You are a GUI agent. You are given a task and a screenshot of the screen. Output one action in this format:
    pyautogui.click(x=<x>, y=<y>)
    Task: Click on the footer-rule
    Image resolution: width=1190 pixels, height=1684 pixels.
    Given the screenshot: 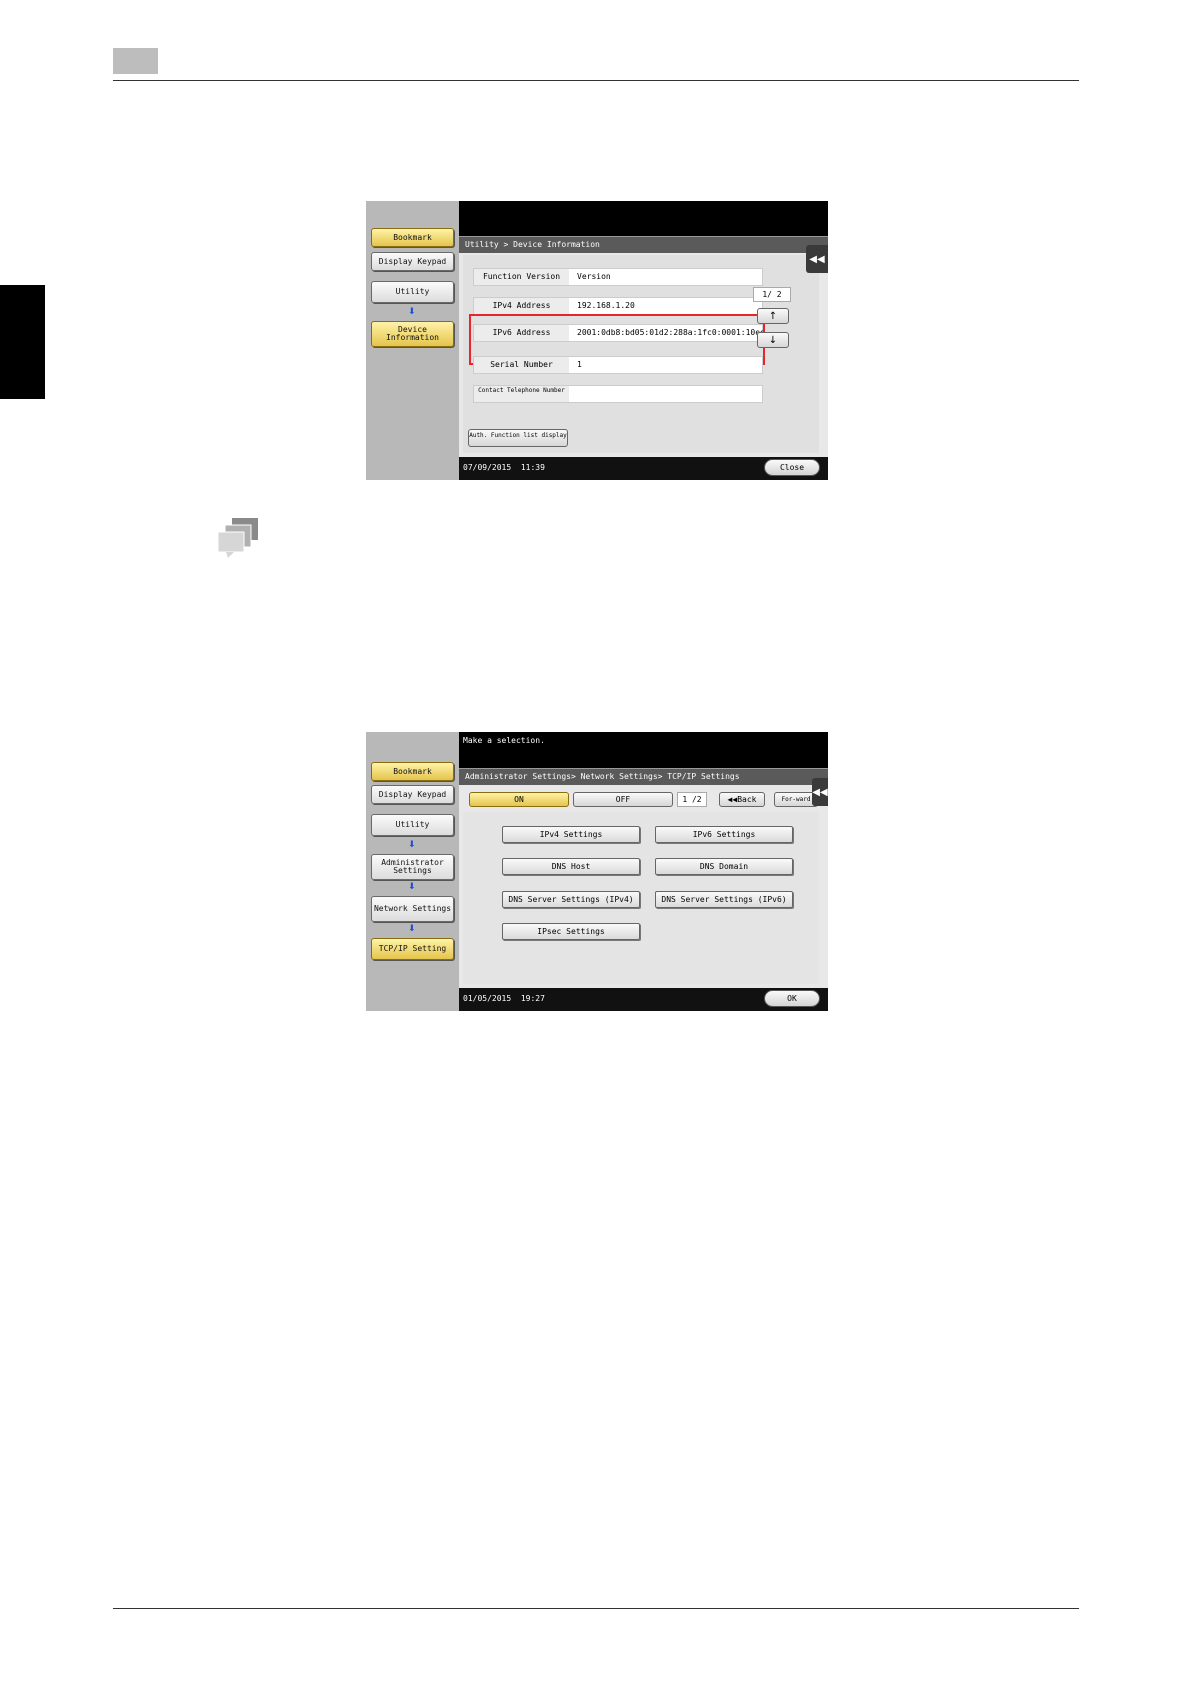 What is the action you would take?
    pyautogui.click(x=596, y=1608)
    